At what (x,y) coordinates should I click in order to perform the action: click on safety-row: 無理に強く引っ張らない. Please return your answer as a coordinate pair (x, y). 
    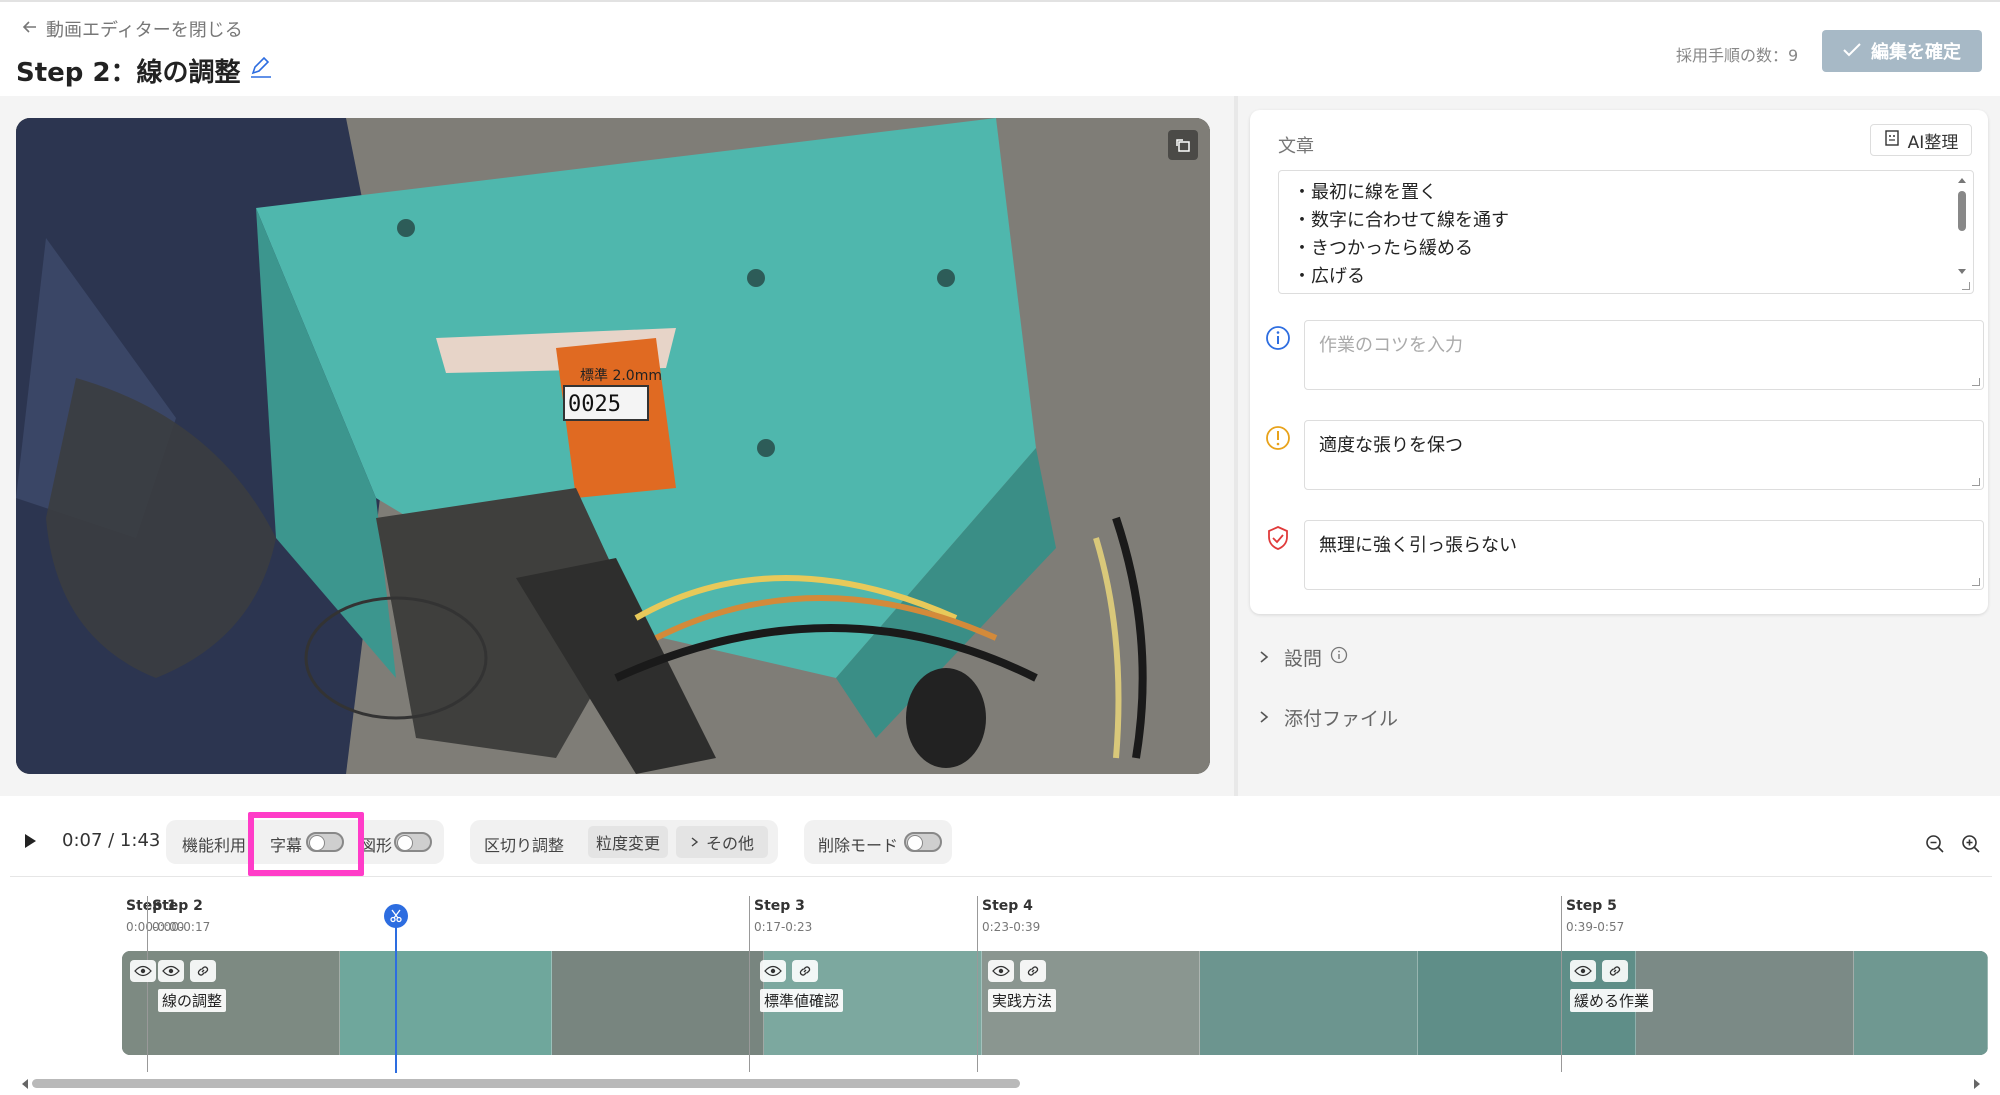
    Looking at the image, I should click on (1624, 555).